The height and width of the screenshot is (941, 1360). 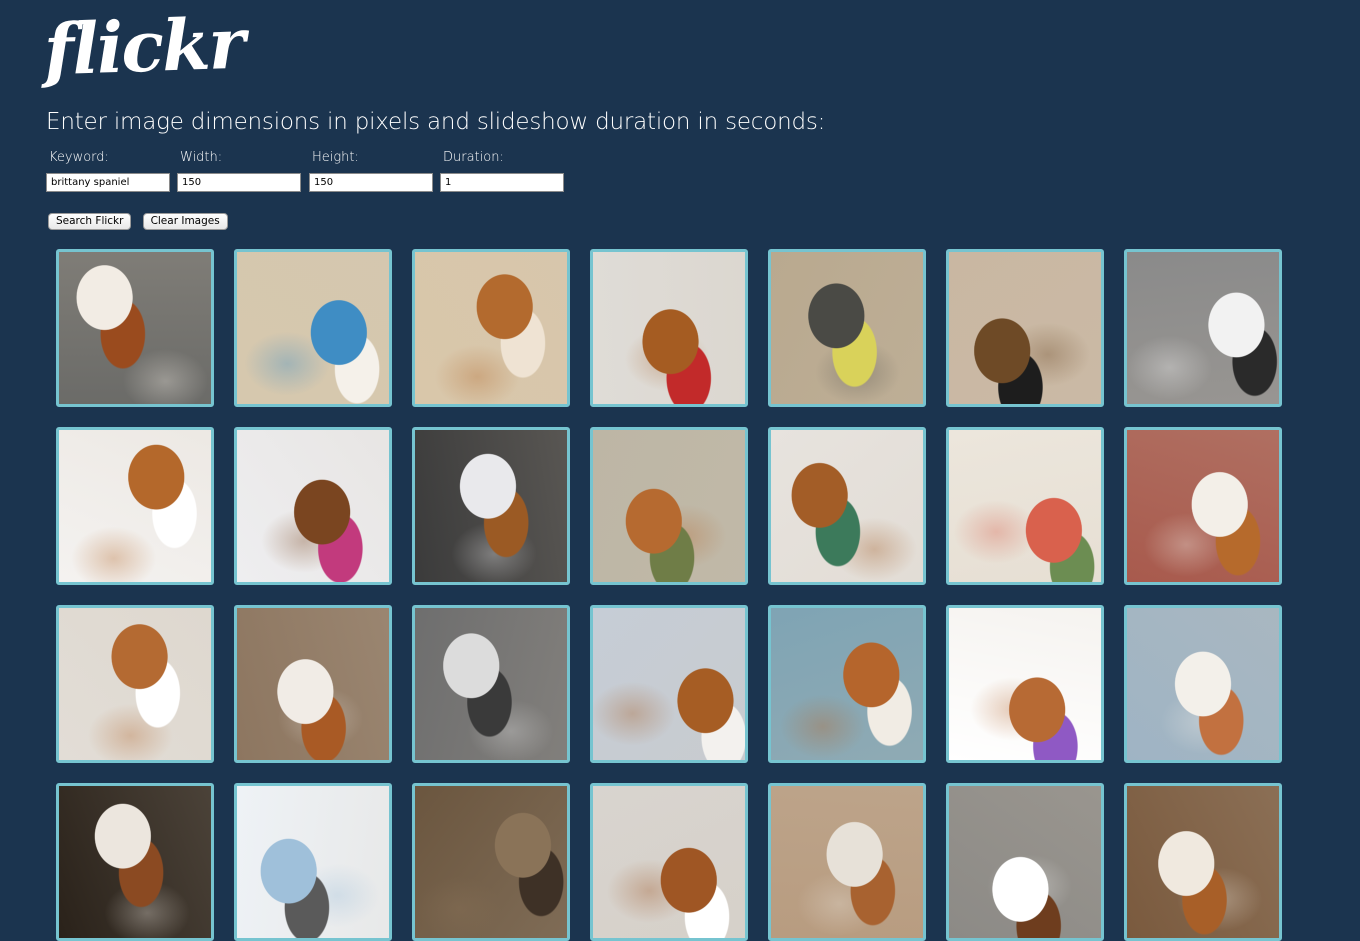 I want to click on height-input, so click(x=371, y=182).